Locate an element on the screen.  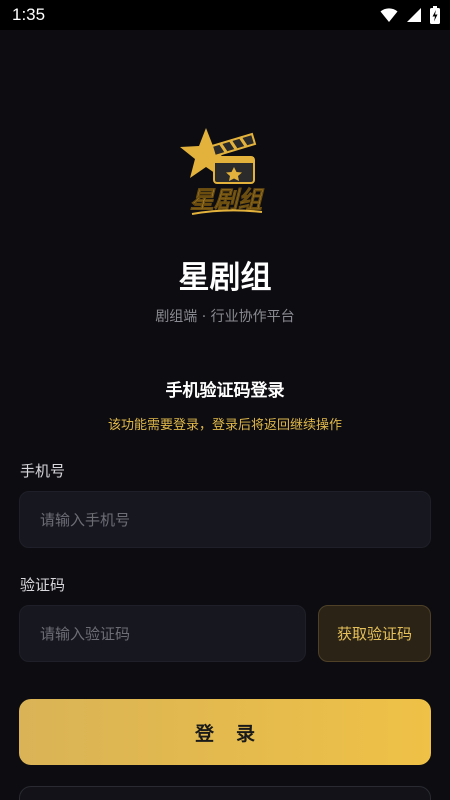
code-label: 验证码 is located at coordinates (43, 585).